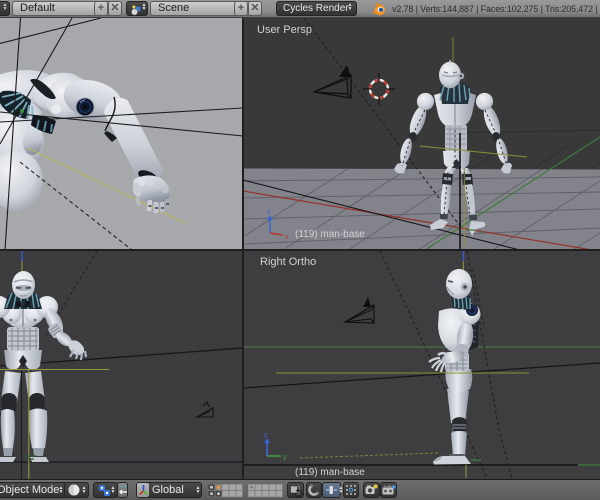 This screenshot has width=600, height=500. What do you see at coordinates (284, 30) in the screenshot?
I see `svg-text: User Persp` at bounding box center [284, 30].